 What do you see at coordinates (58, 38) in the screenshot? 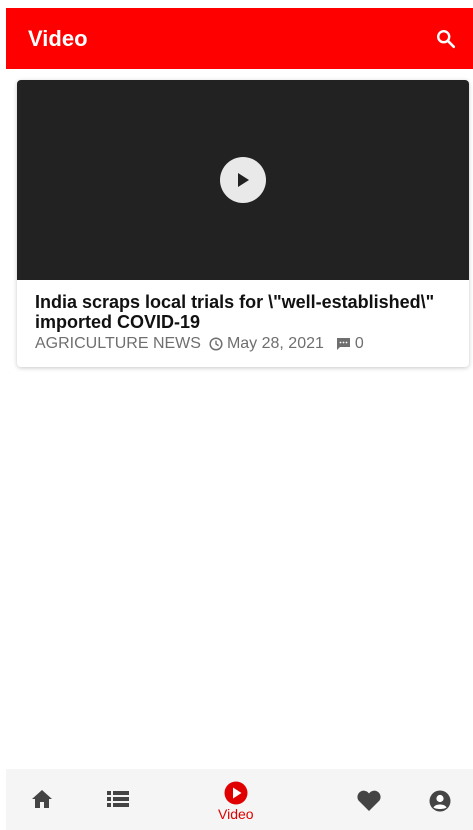
I see `page-title: Video` at bounding box center [58, 38].